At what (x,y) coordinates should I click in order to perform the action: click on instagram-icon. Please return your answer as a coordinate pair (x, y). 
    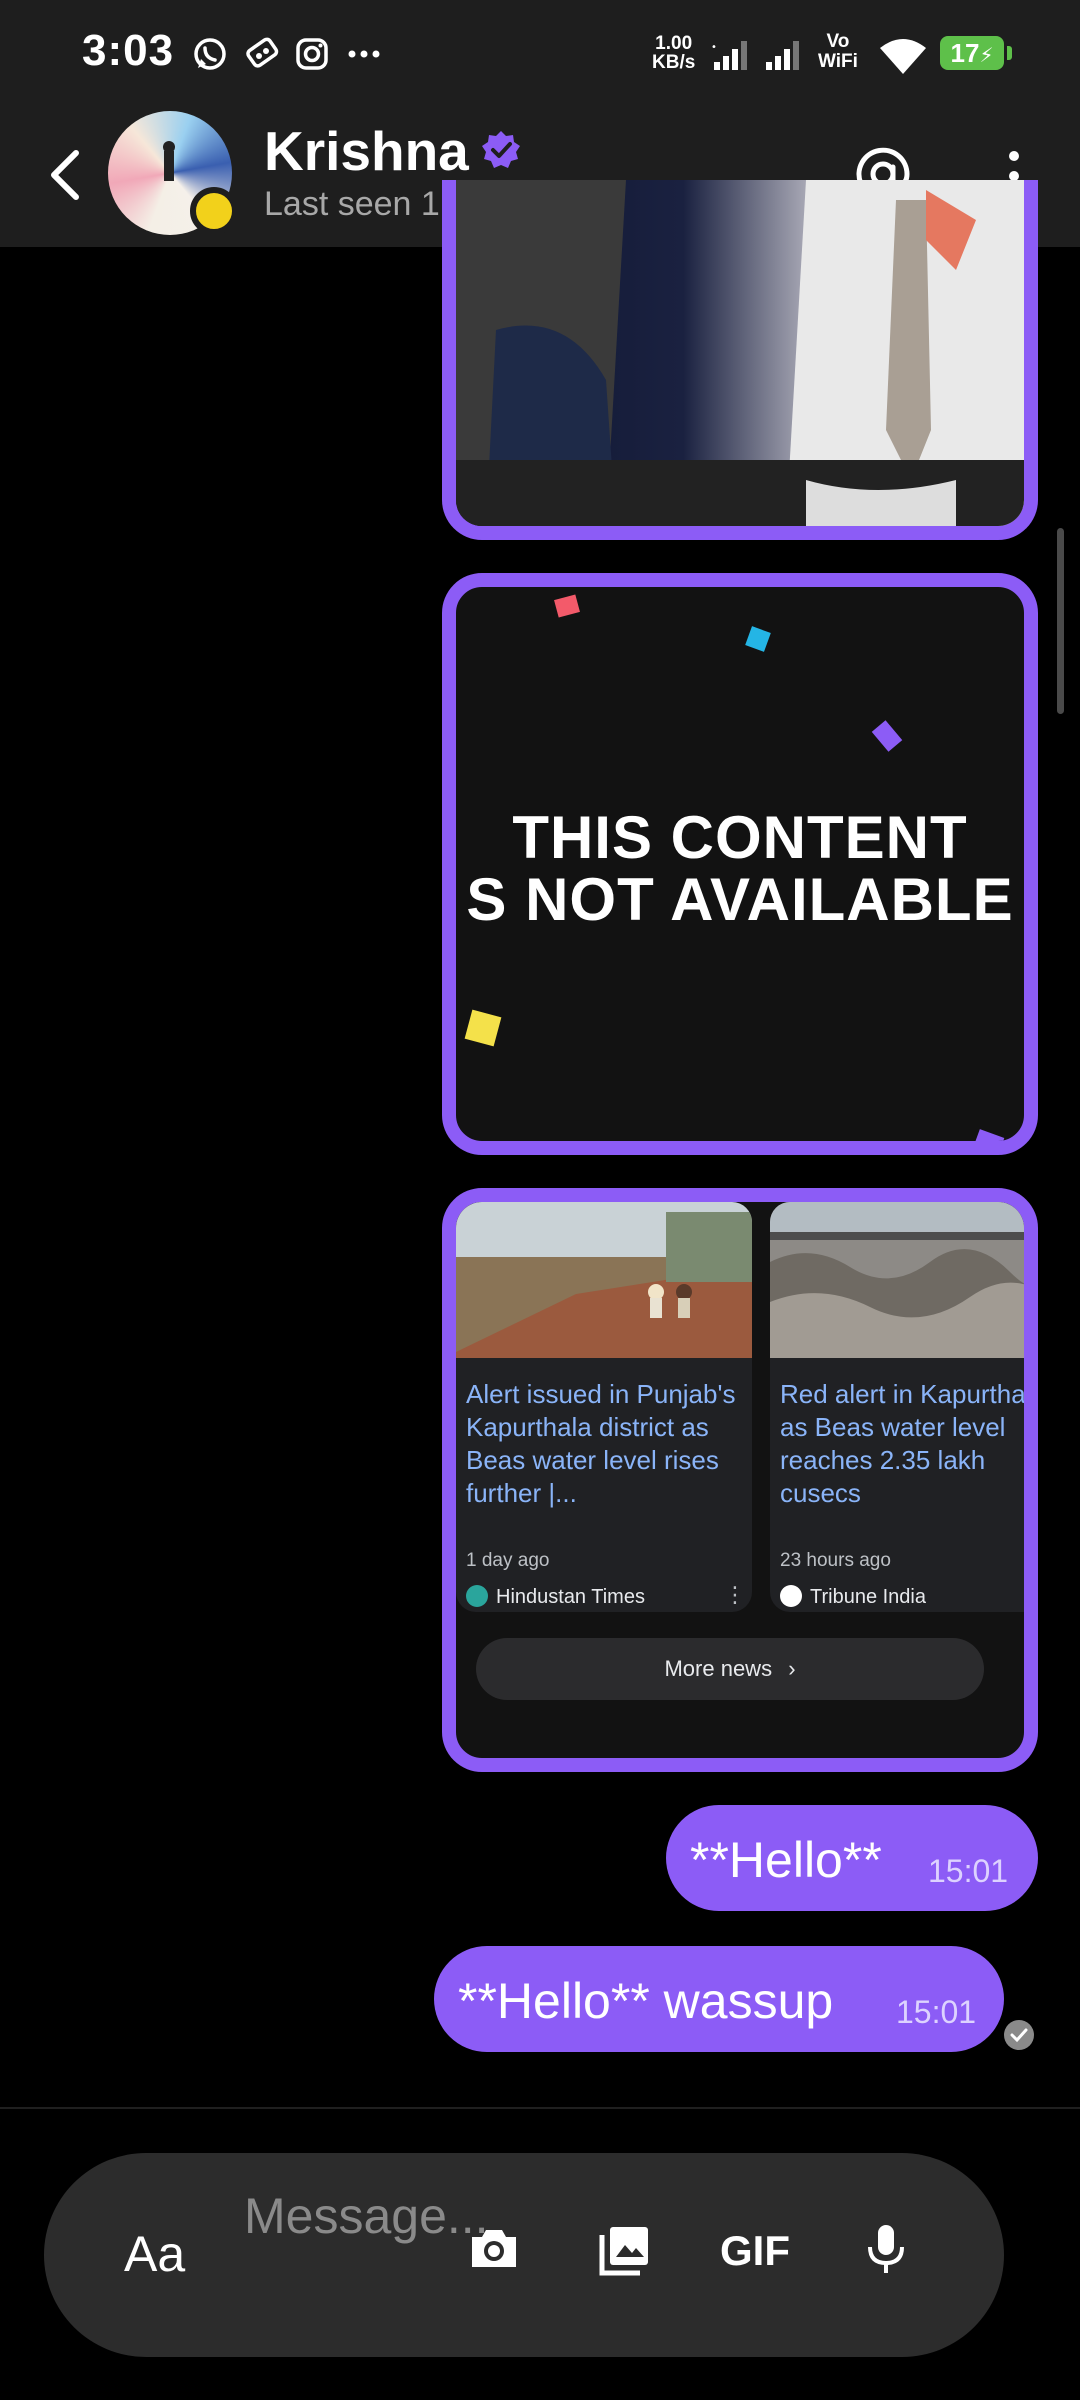
    Looking at the image, I should click on (312, 54).